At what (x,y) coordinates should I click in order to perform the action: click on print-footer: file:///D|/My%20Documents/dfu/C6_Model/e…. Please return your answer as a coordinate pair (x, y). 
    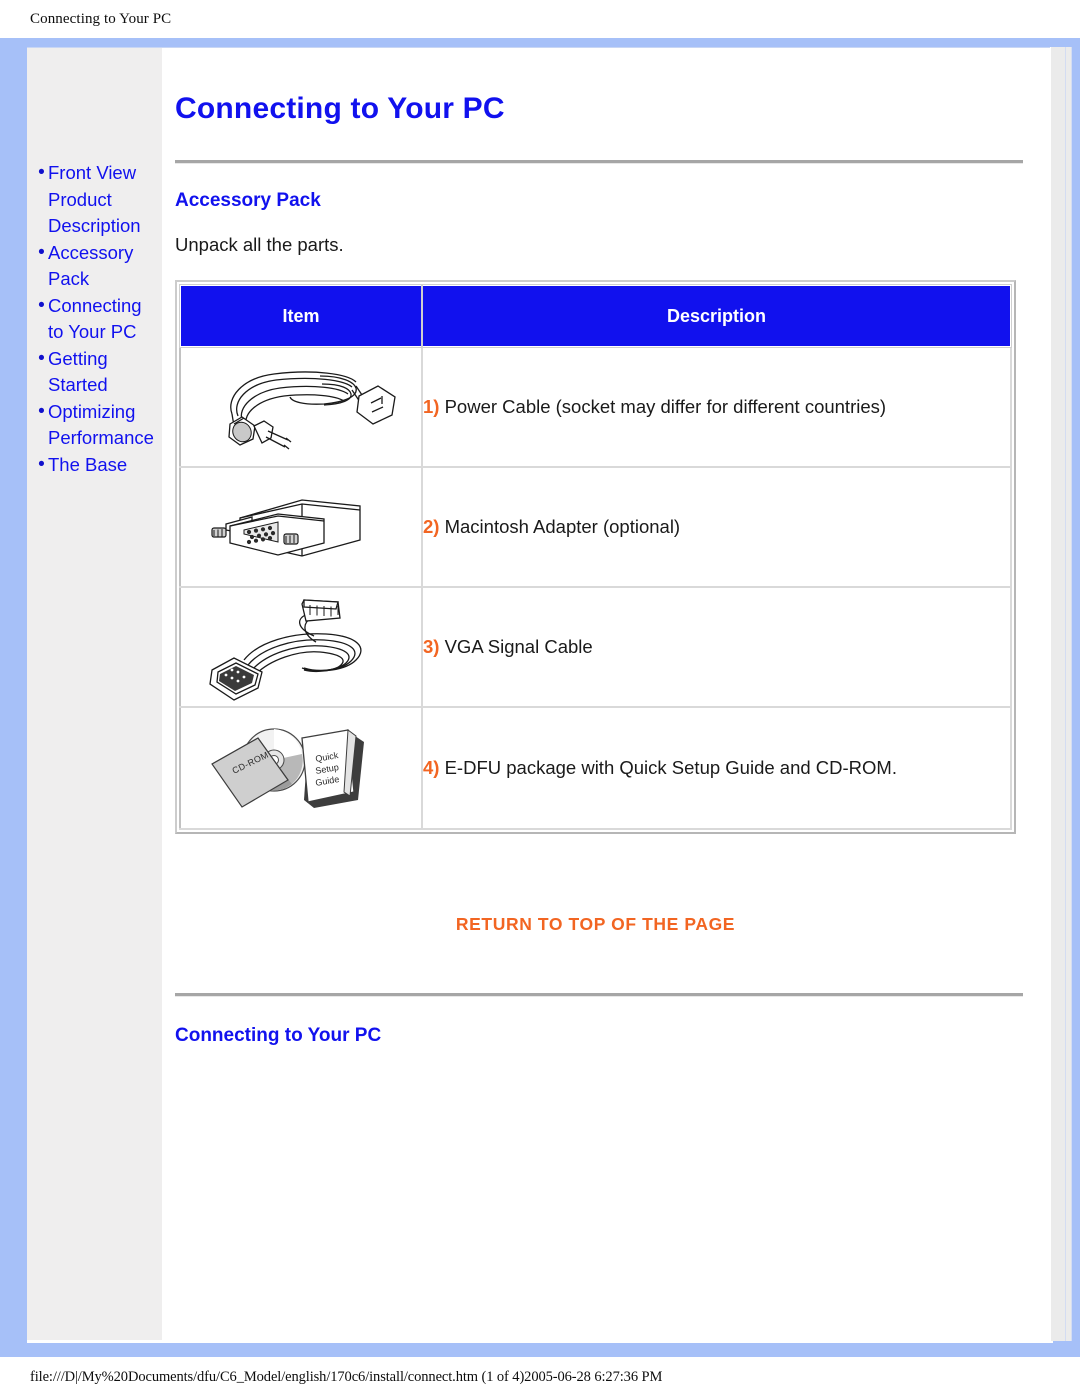
    Looking at the image, I should click on (540, 1377).